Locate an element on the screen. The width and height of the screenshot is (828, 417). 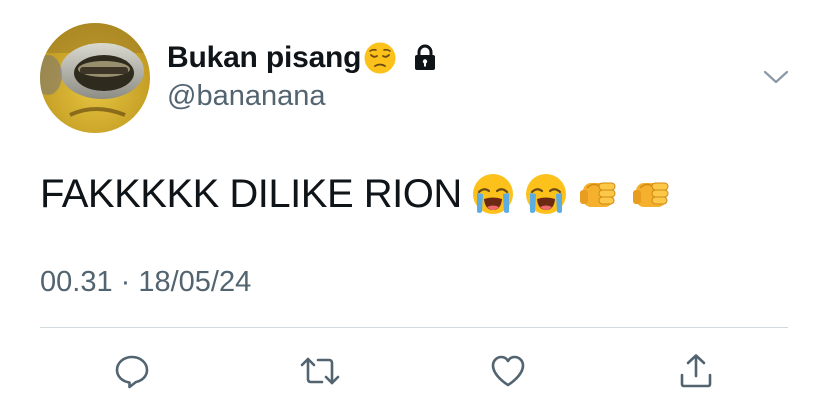
action-bar is located at coordinates (414, 370).